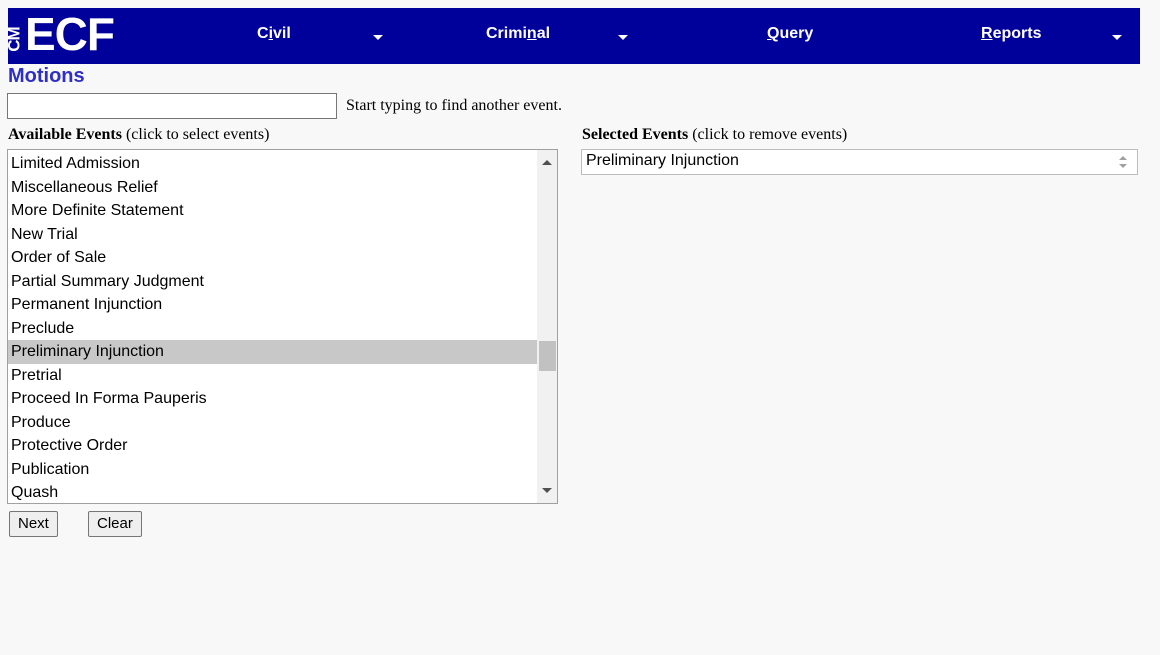 This screenshot has width=1160, height=655. Describe the element at coordinates (282, 33) in the screenshot. I see `menu-civil-text-rest: vil` at that location.